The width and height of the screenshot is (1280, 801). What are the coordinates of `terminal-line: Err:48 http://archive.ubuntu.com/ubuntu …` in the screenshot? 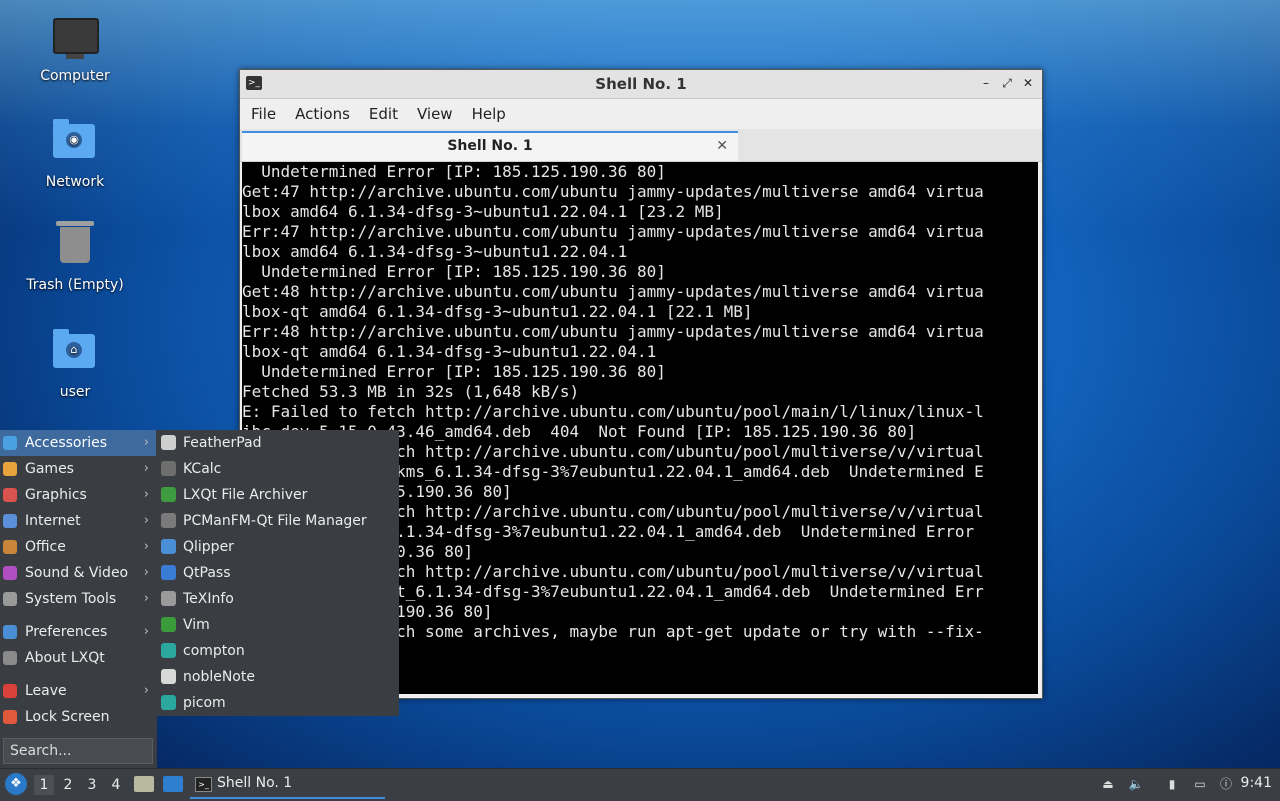 It's located at (613, 331).